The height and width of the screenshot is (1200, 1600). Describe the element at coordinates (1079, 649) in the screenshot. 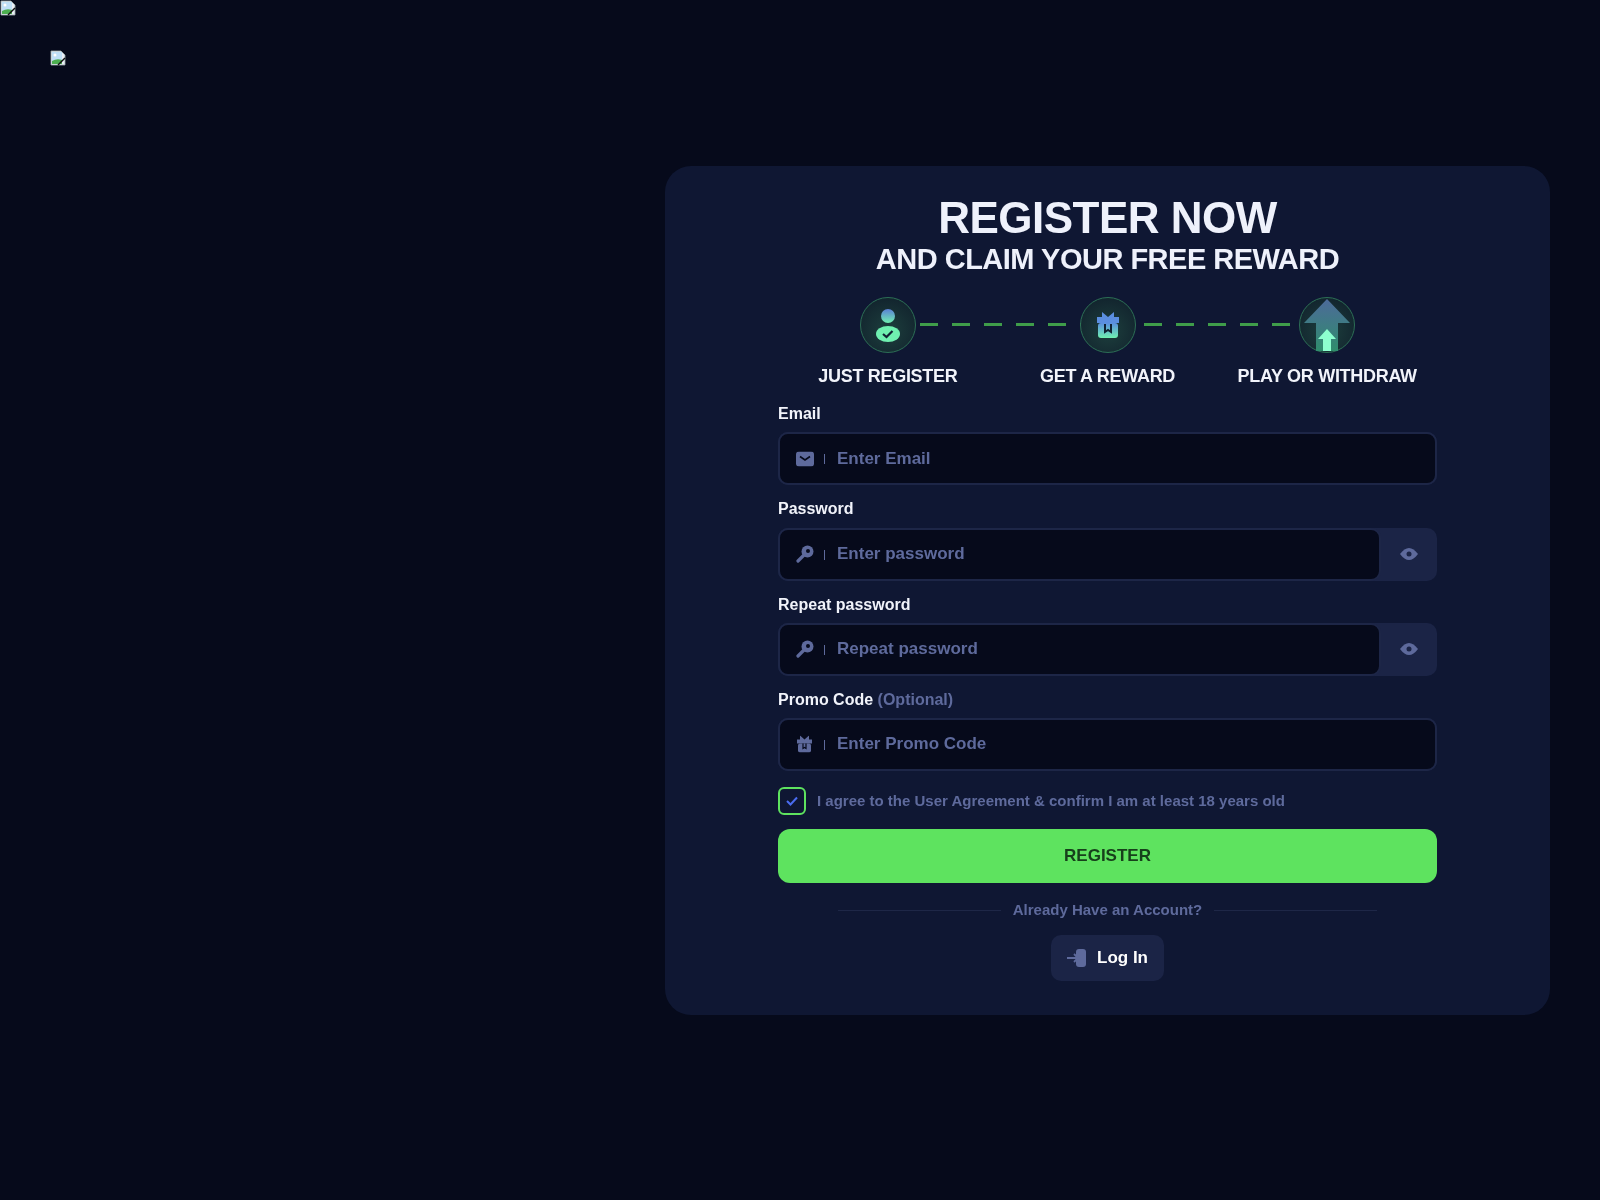

I see `password-field: Repeat password` at that location.